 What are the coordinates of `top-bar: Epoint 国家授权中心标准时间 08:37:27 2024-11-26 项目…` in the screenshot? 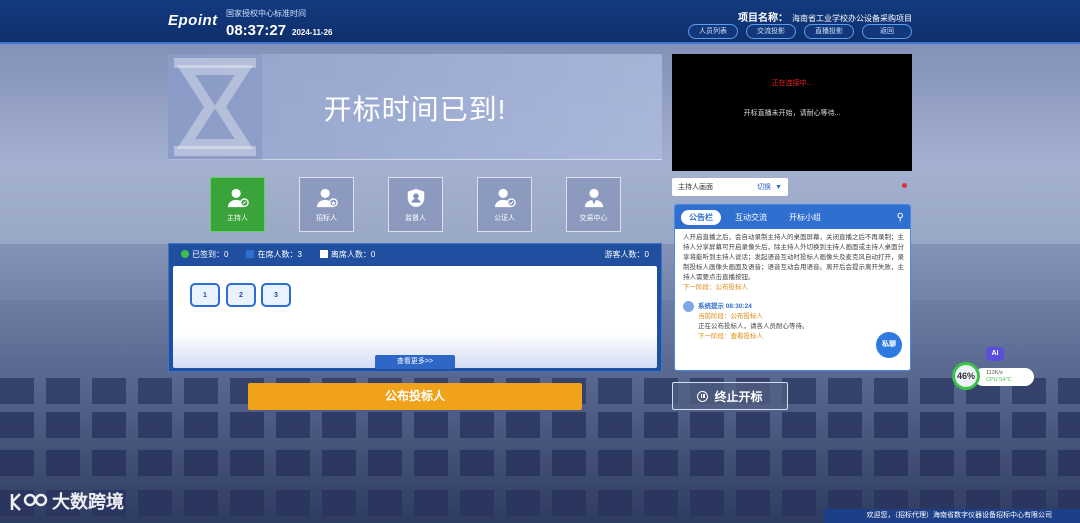 It's located at (540, 22).